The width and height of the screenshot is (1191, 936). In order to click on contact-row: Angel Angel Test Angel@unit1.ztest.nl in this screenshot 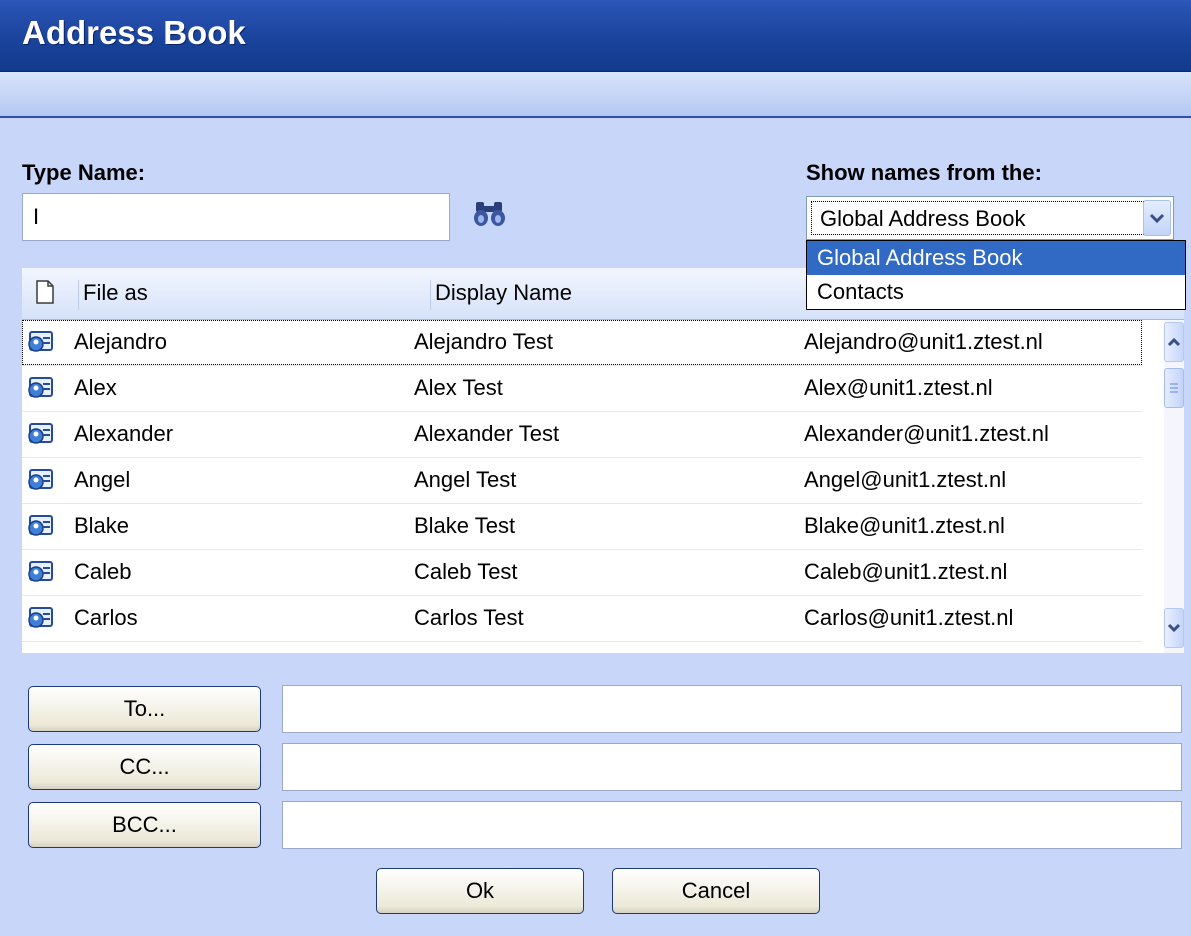, I will do `click(582, 481)`.